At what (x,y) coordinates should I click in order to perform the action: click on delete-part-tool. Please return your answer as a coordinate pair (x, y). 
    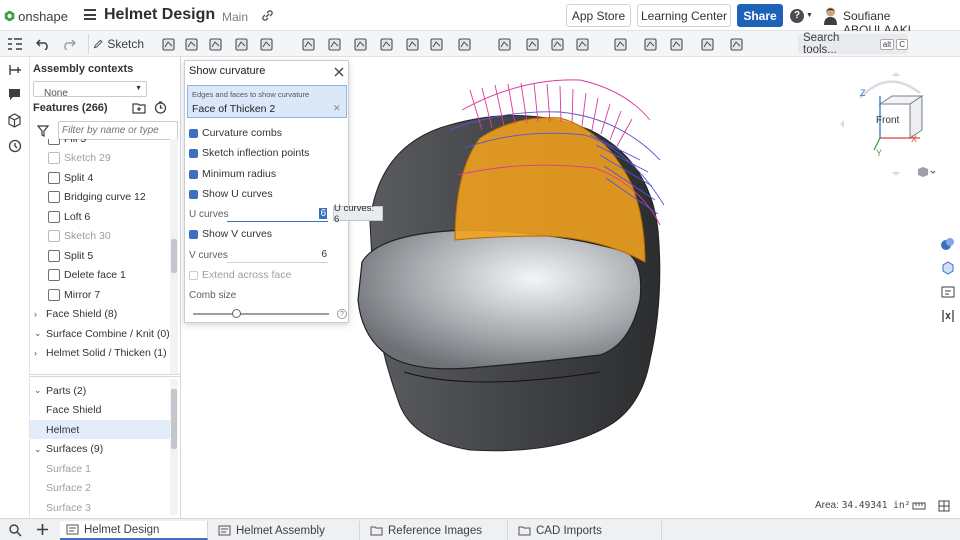
    Looking at the image, I should click on (582, 44).